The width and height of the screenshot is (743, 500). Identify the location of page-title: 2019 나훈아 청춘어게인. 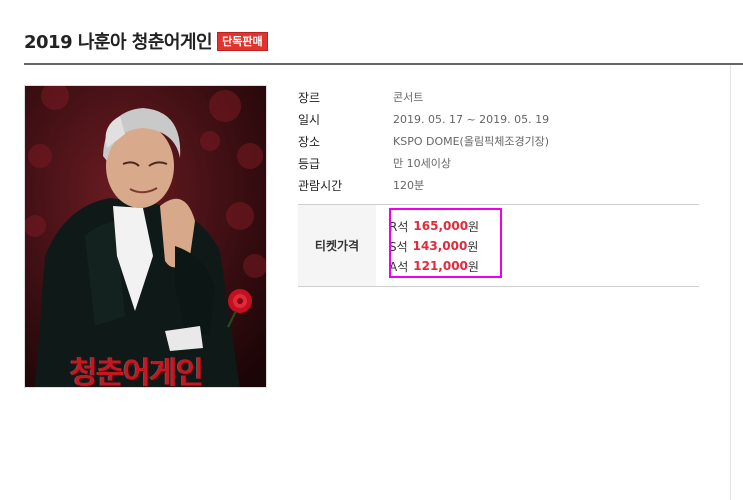
(118, 42).